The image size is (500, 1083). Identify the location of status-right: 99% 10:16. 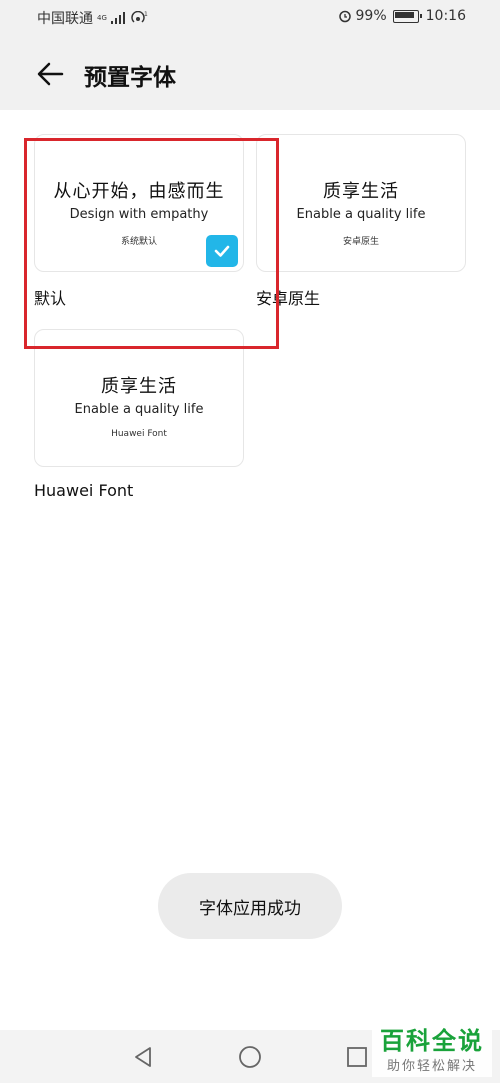
(402, 16).